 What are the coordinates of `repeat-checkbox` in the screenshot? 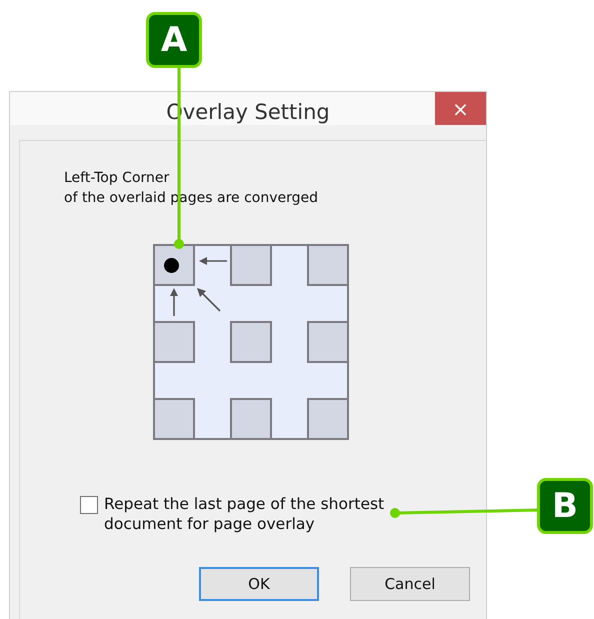 It's located at (89, 505).